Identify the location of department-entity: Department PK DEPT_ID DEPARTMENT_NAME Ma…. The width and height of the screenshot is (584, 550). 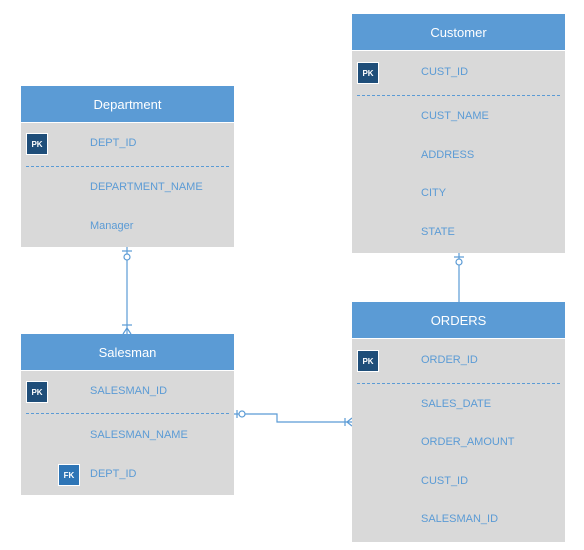
(127, 166).